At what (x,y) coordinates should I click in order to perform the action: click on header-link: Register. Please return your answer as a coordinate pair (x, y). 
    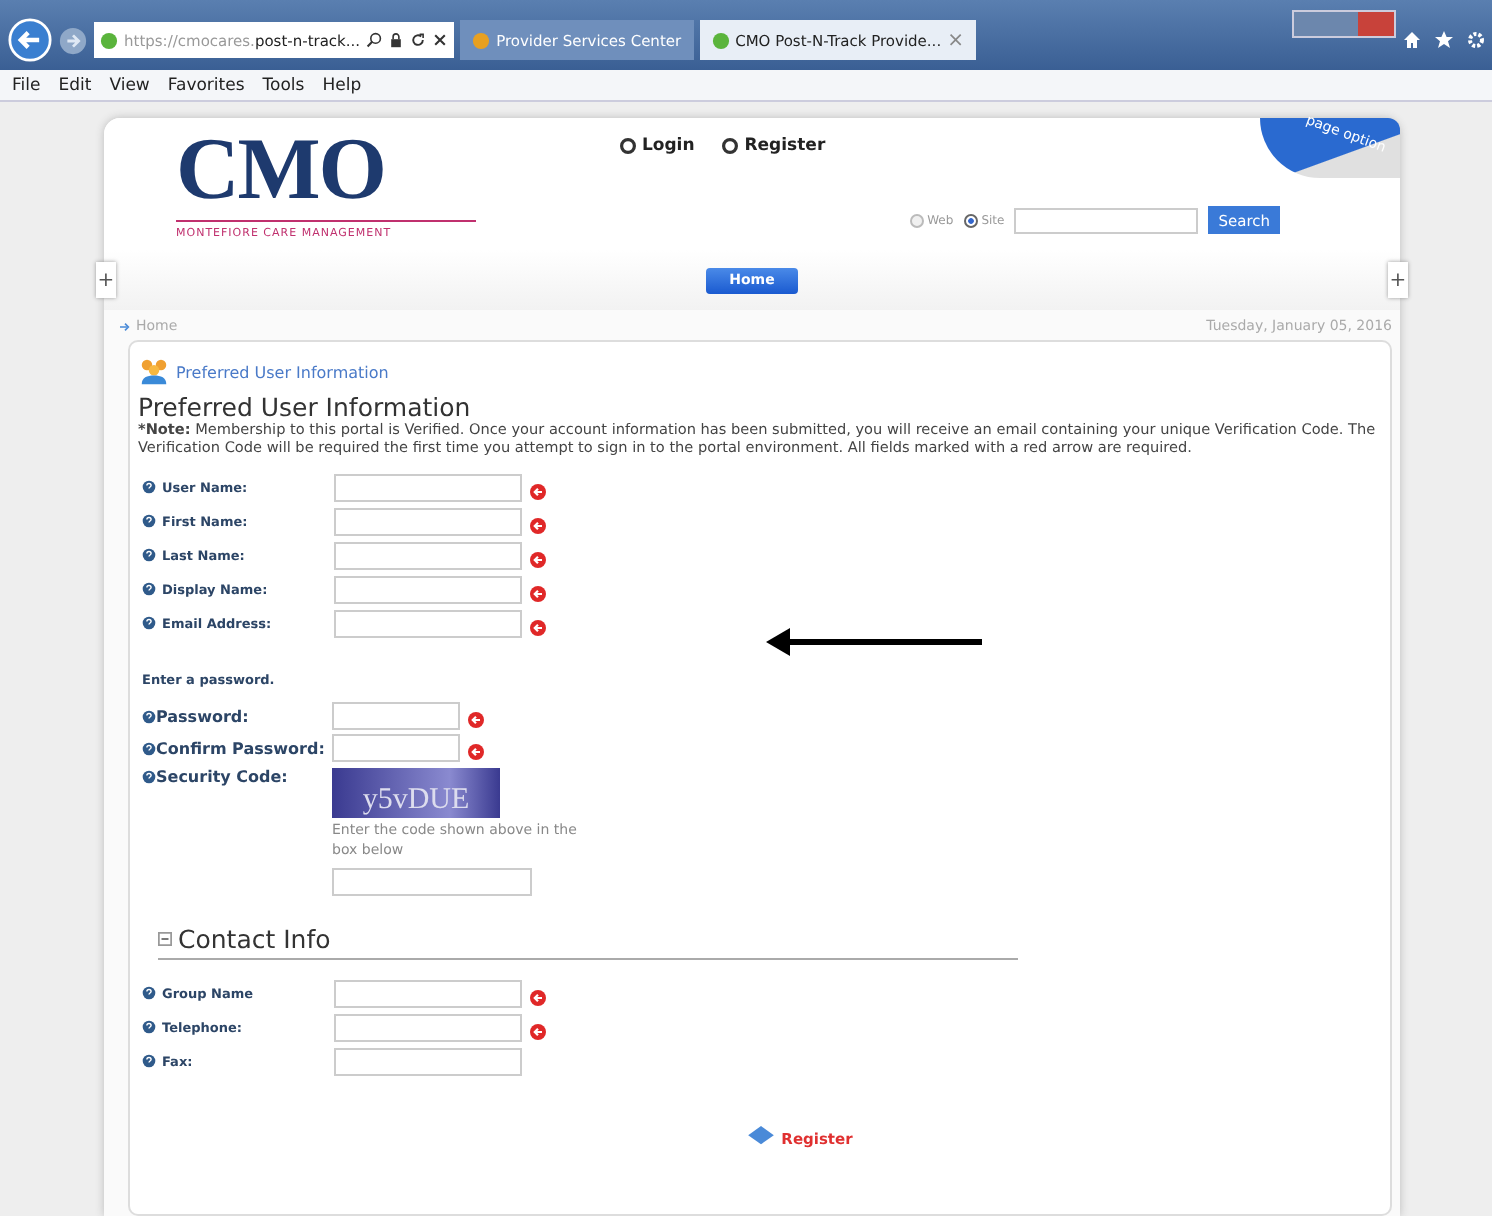
    Looking at the image, I should click on (774, 146).